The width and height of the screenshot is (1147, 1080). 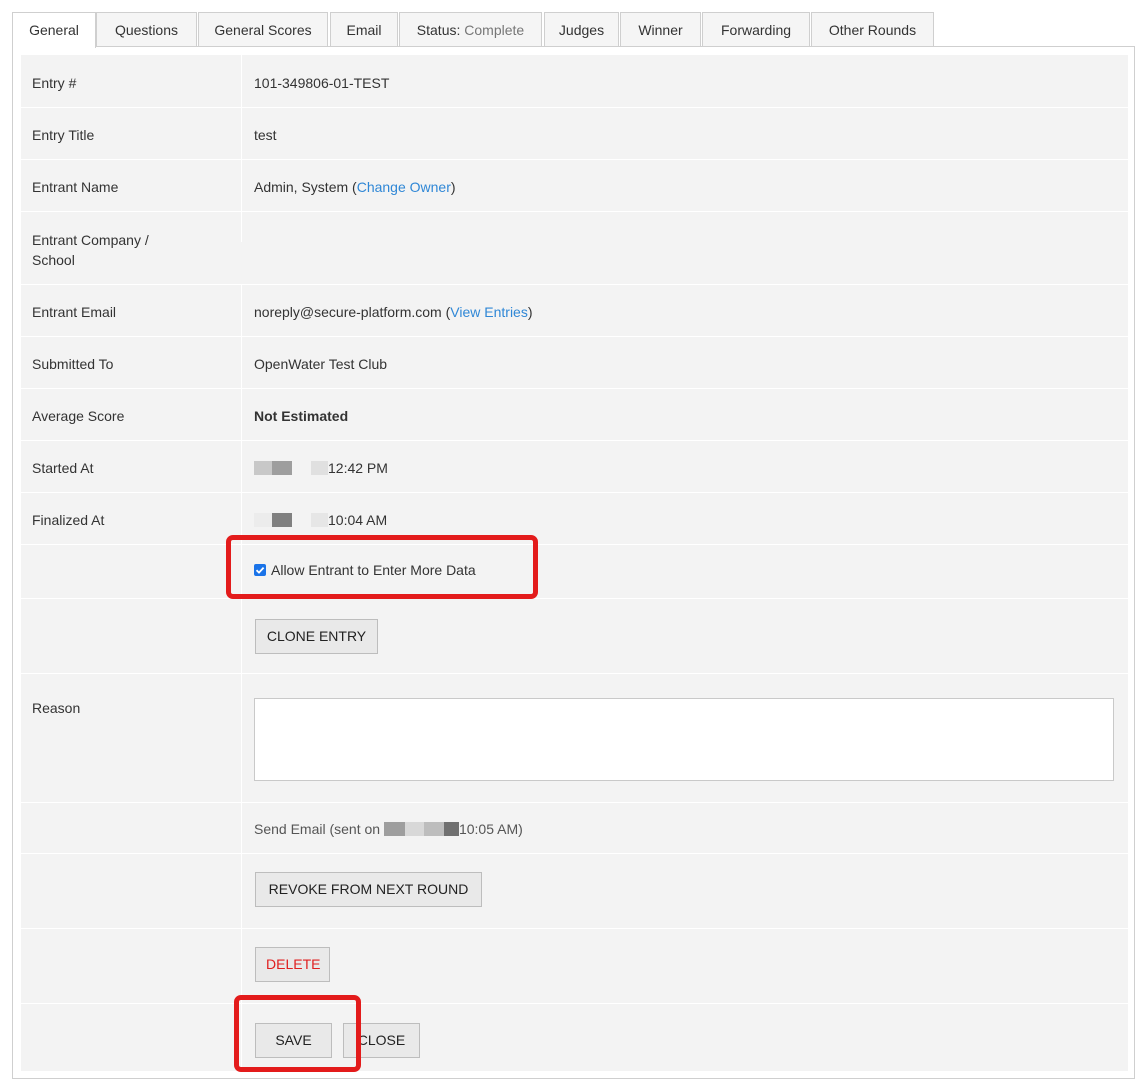 I want to click on row-allow-more-data: Allow Entrant to Enter More Data, so click(x=574, y=572).